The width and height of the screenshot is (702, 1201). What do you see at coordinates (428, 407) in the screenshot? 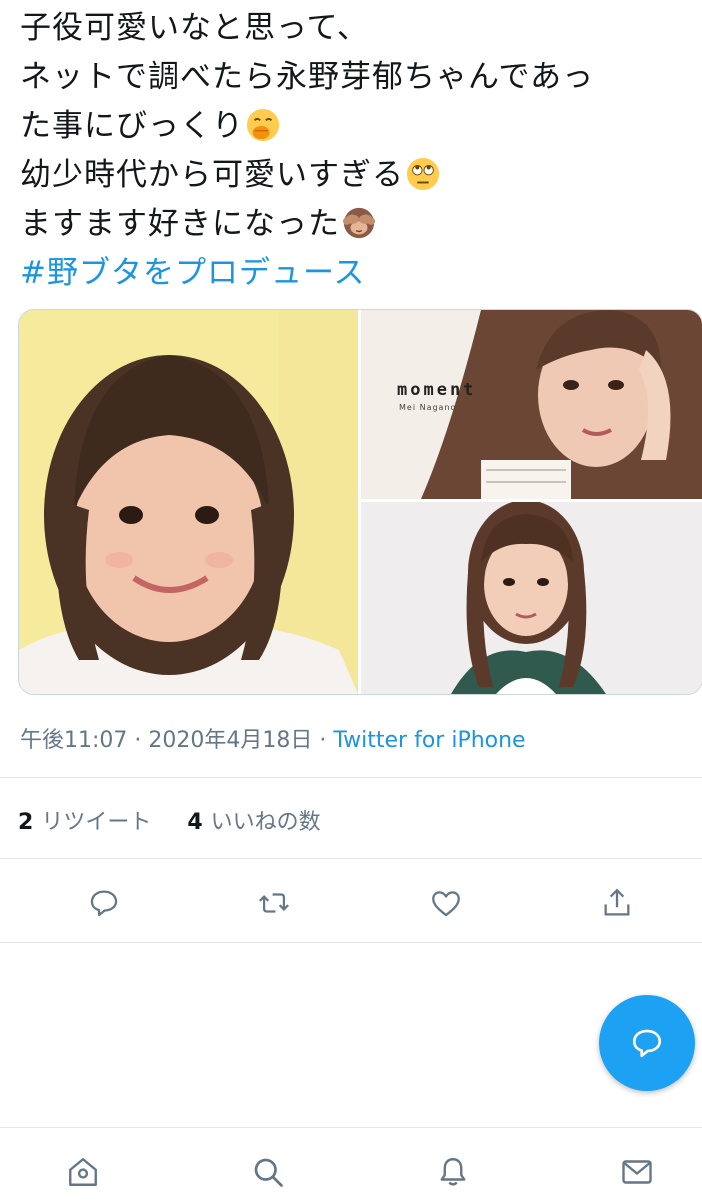
I see `moment-subtitle: Mei Nagano` at bounding box center [428, 407].